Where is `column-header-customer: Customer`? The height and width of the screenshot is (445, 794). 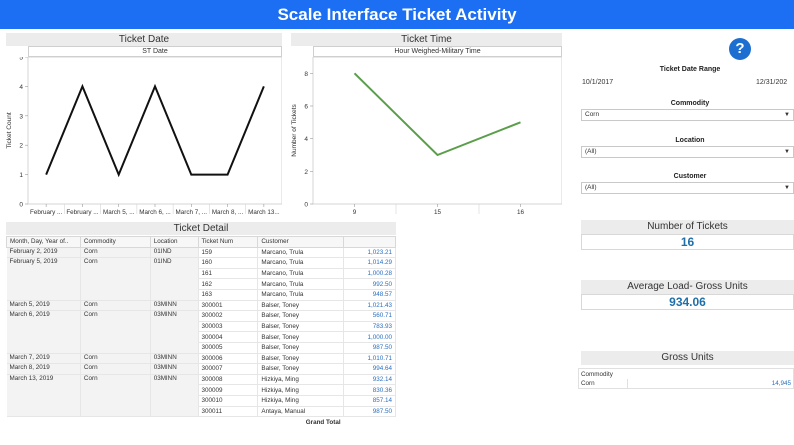 column-header-customer: Customer is located at coordinates (301, 242).